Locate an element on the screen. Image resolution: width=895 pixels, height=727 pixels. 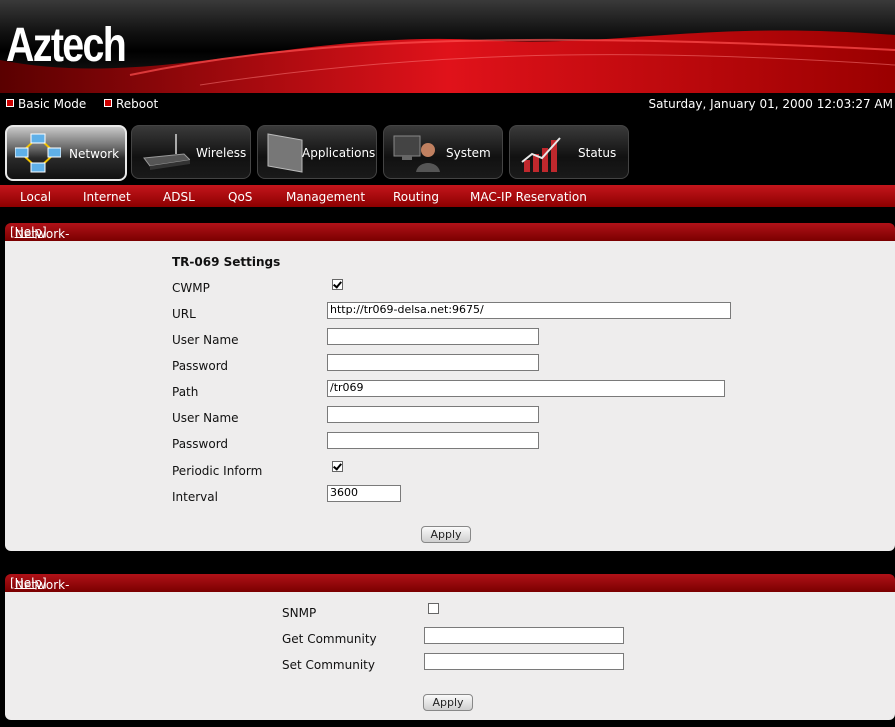
subnav-adsl: ADSL is located at coordinates (179, 197).